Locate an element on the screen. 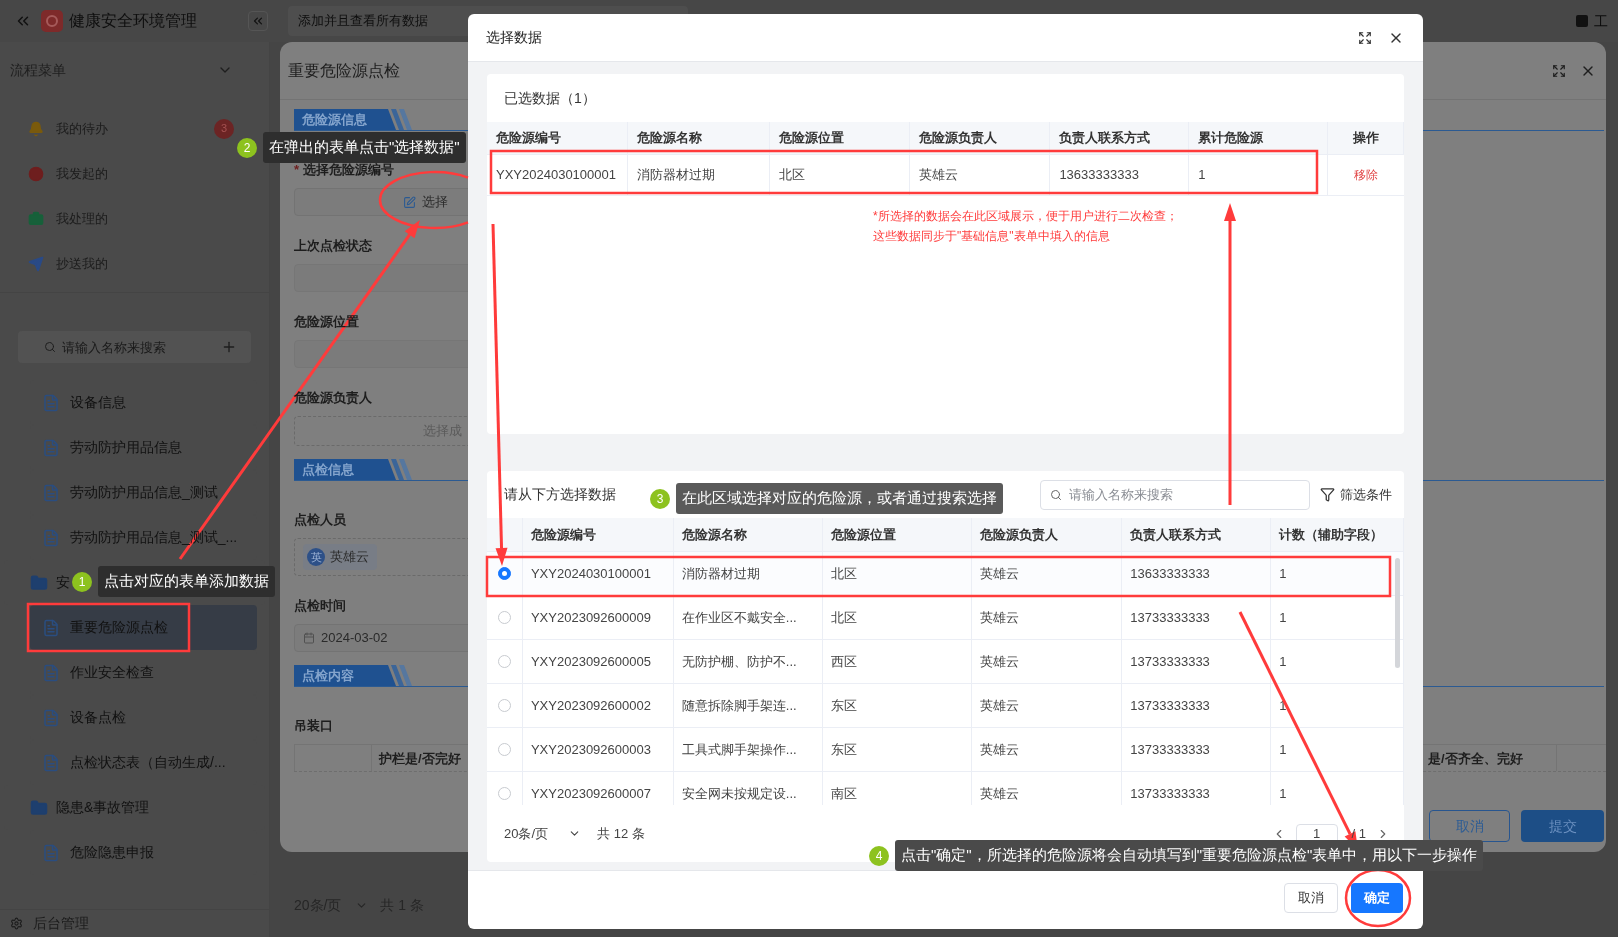 The height and width of the screenshot is (937, 1618). field-label: 吊装口 is located at coordinates (313, 726).